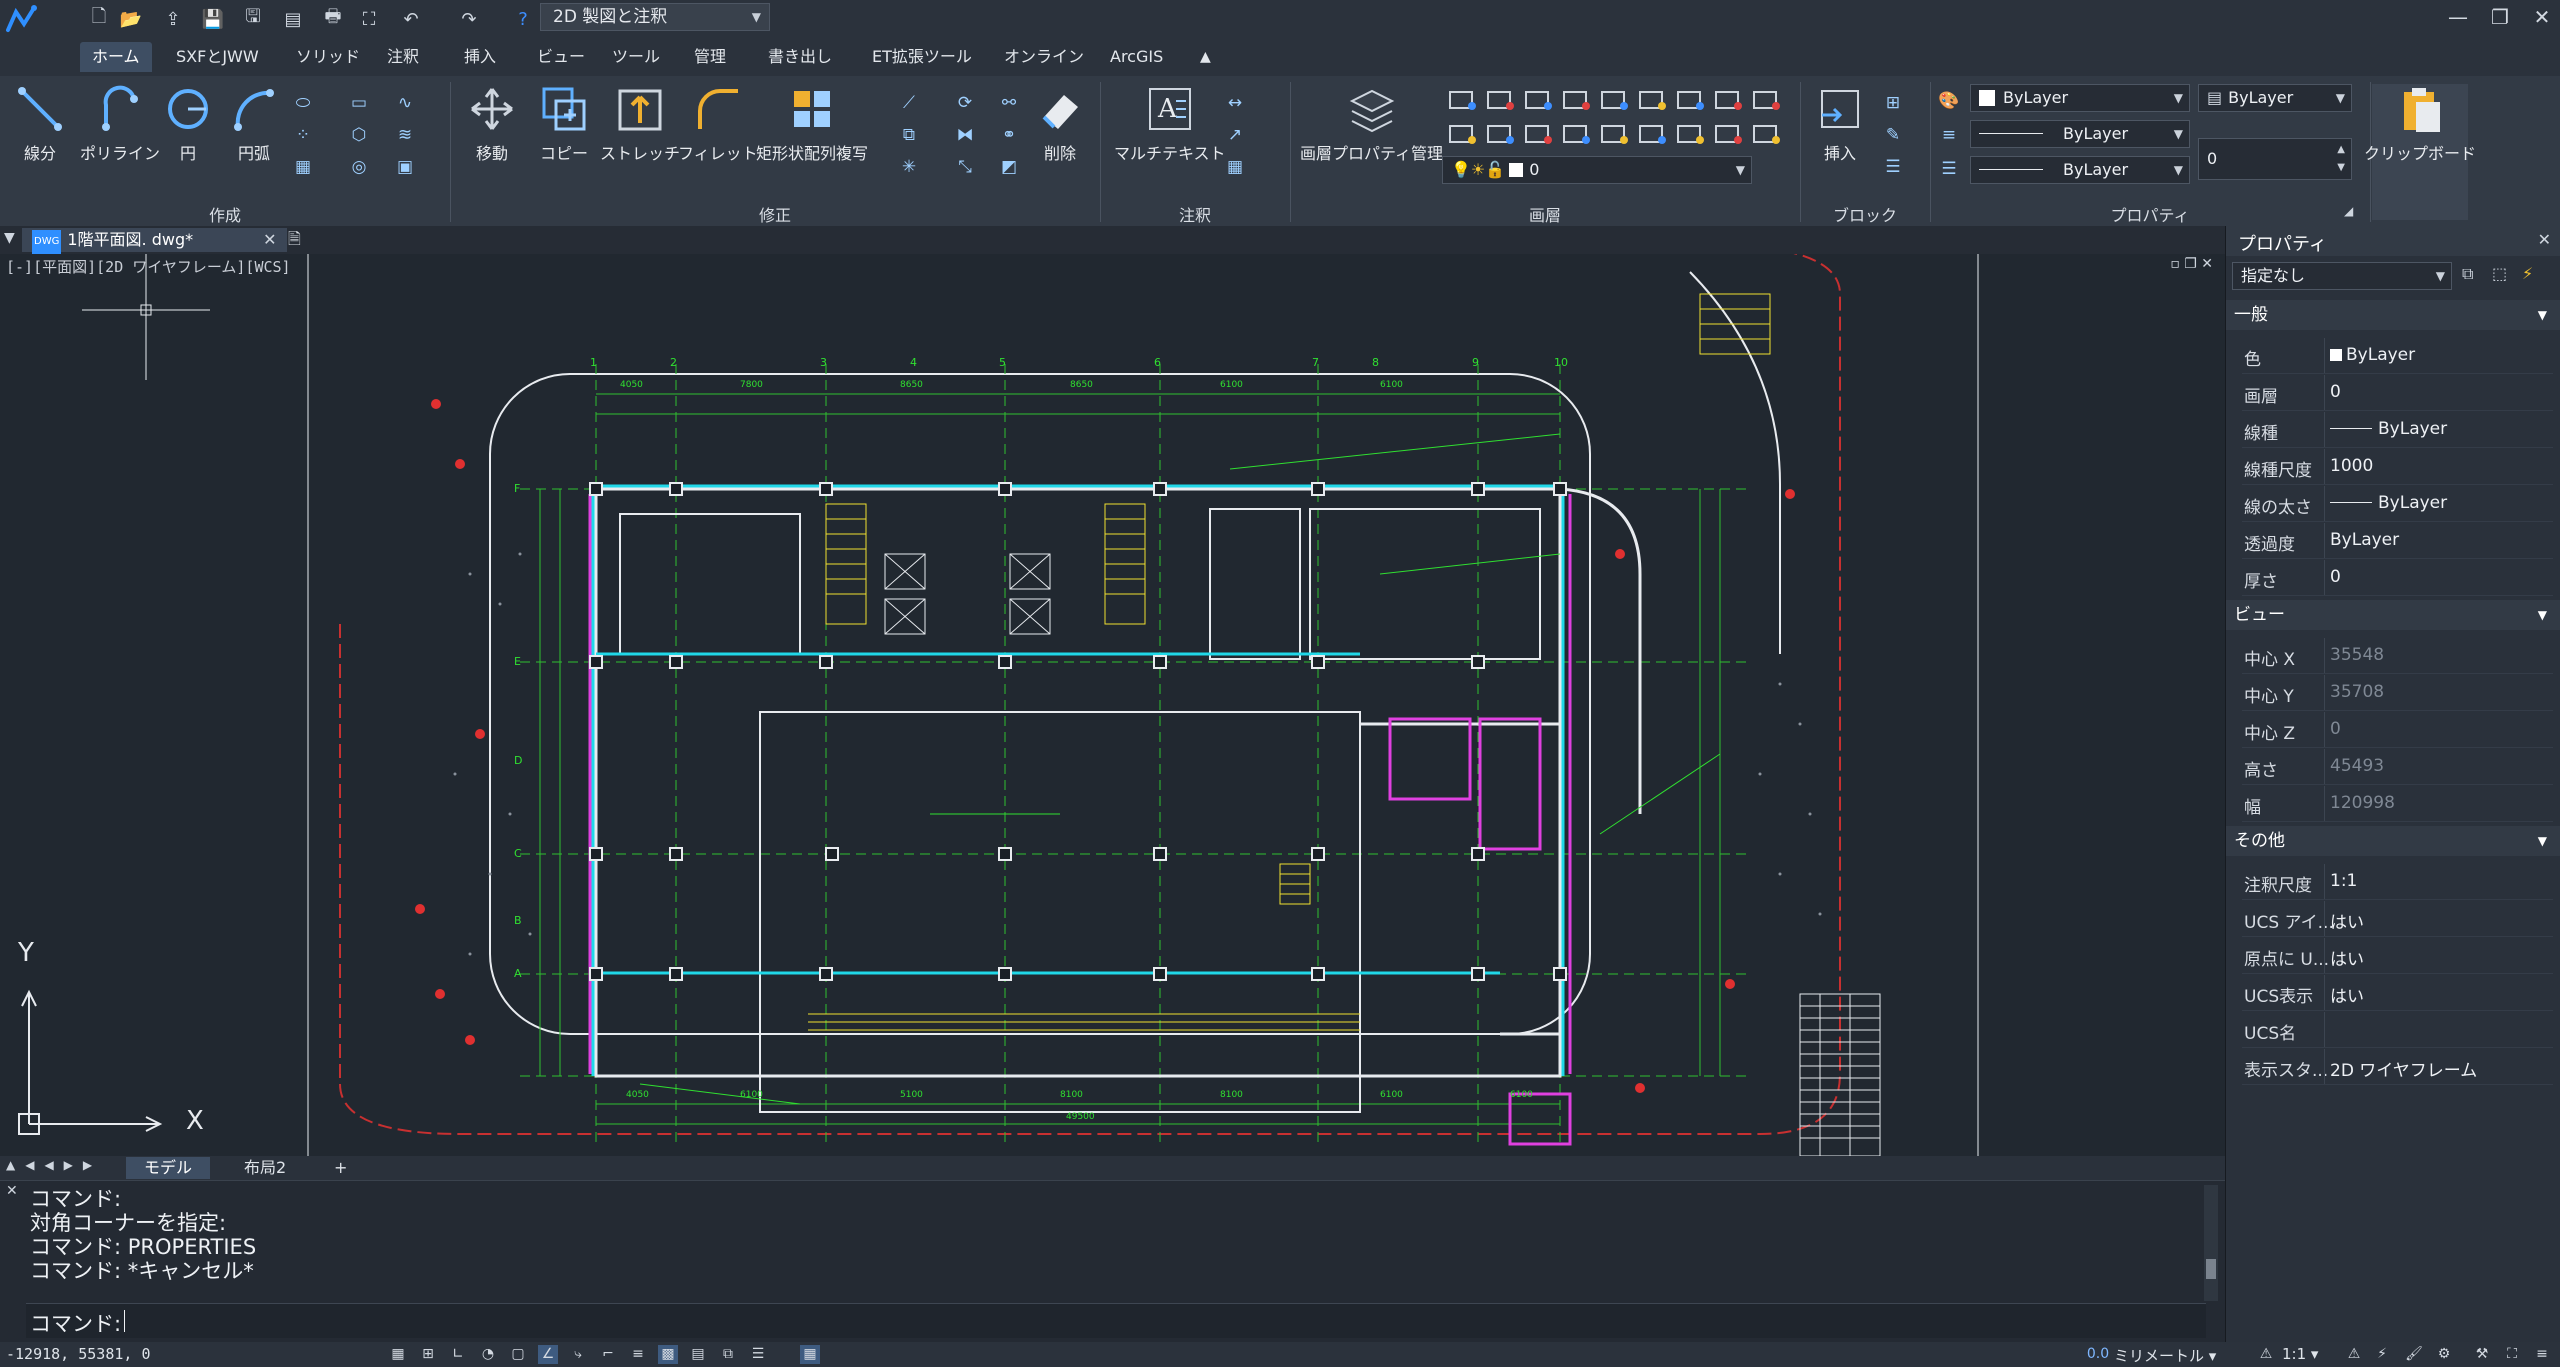  What do you see at coordinates (965, 167) in the screenshot?
I see `scale-icon: ⤡` at bounding box center [965, 167].